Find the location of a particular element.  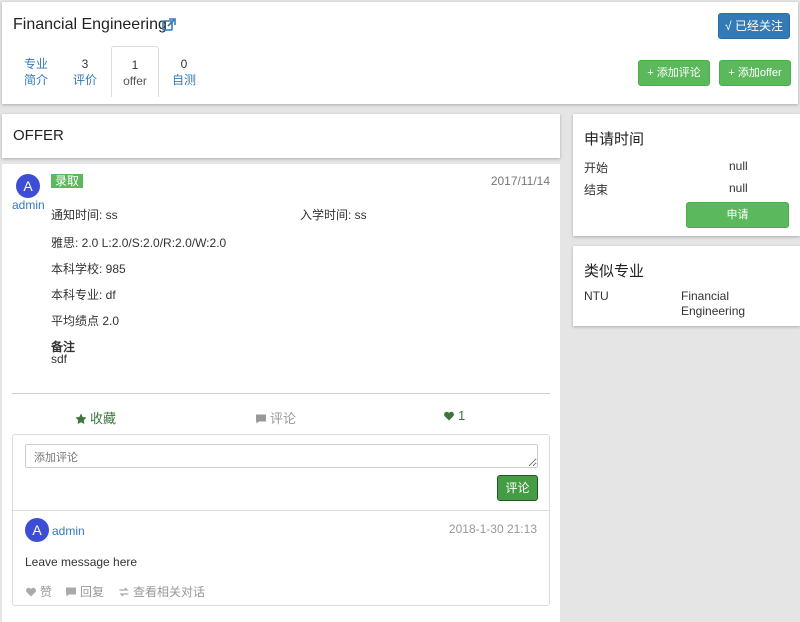

comment-like-label: 赞 is located at coordinates (46, 592).